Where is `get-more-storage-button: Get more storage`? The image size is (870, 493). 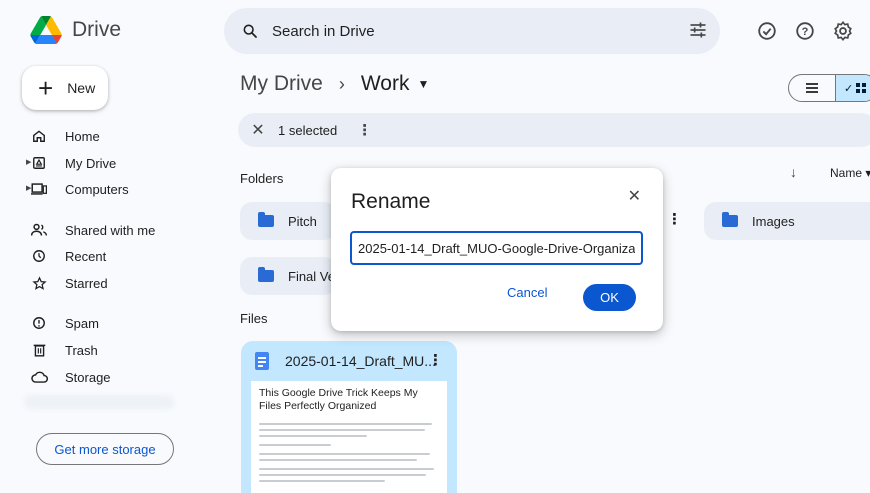 get-more-storage-button: Get more storage is located at coordinates (105, 449).